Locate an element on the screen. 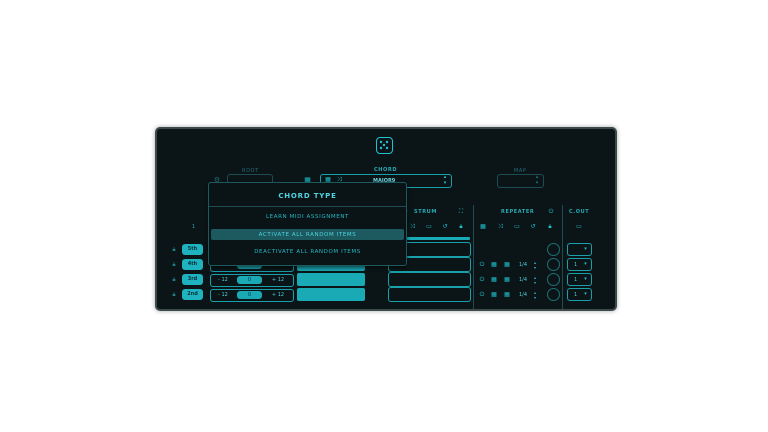 The image size is (768, 432). map-selector: ▴ ▾ is located at coordinates (520, 181).